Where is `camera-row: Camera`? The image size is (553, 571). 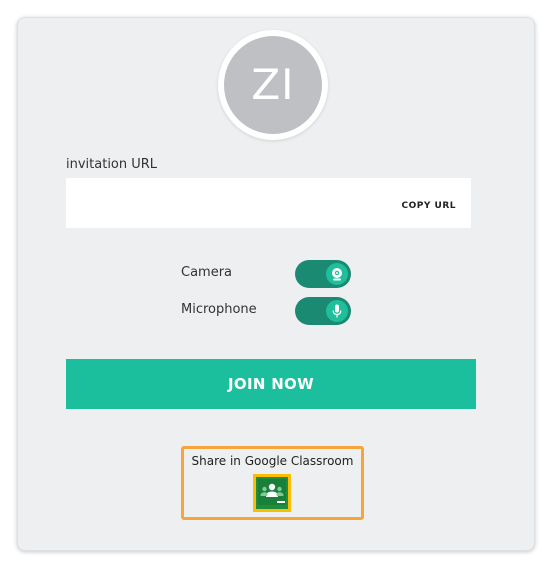
camera-row: Camera is located at coordinates (271, 274).